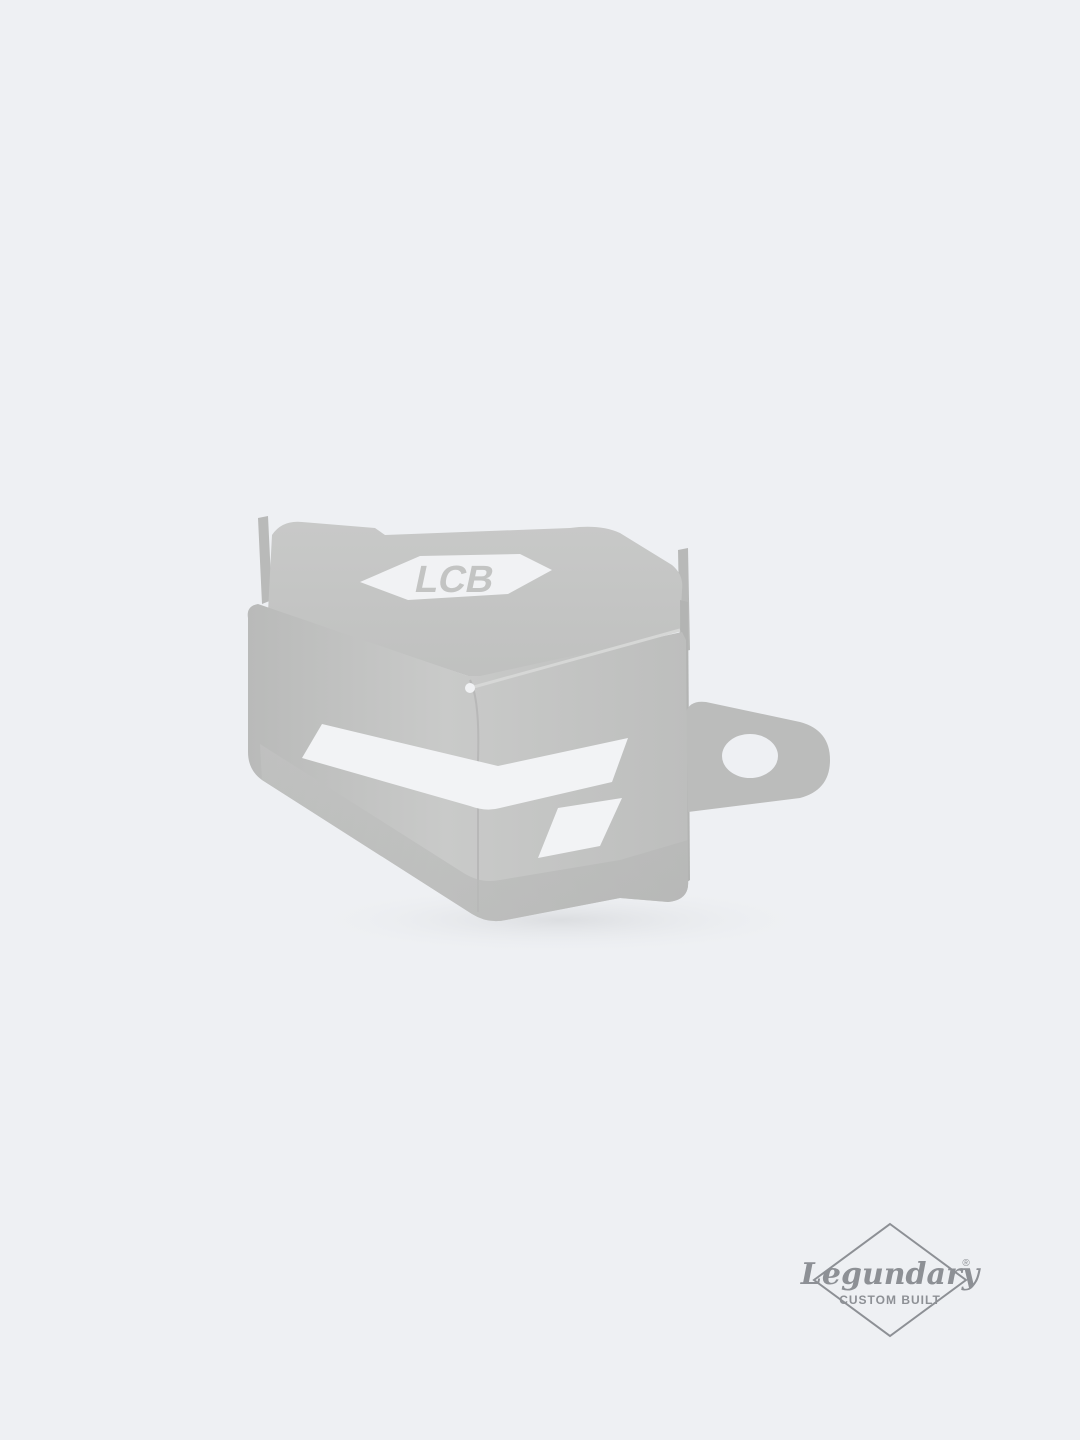 The height and width of the screenshot is (1440, 1080). I want to click on brand-watermark: Legundary ® CUSTOM BUILT, so click(891, 1280).